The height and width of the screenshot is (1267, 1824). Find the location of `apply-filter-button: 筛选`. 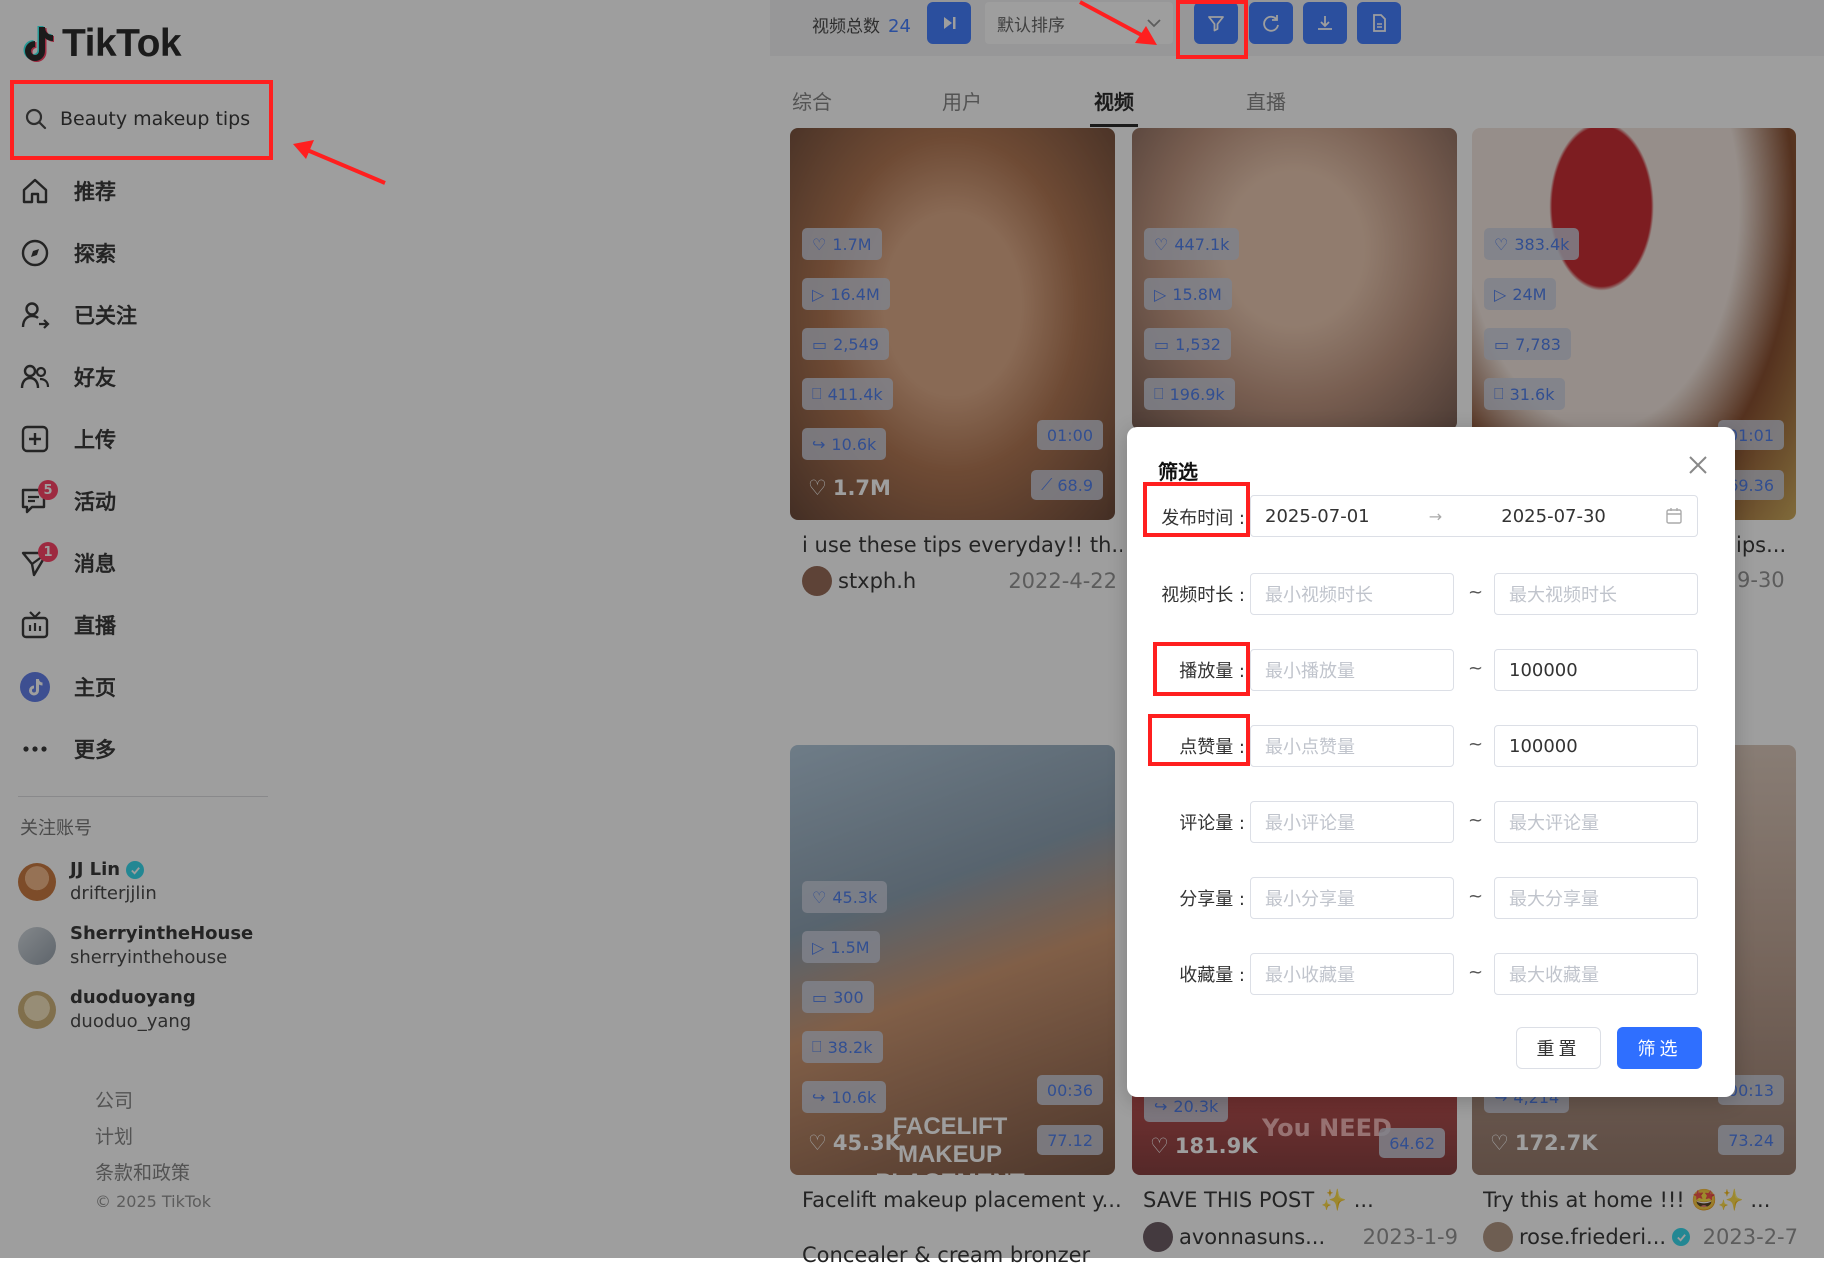

apply-filter-button: 筛选 is located at coordinates (1659, 1048).